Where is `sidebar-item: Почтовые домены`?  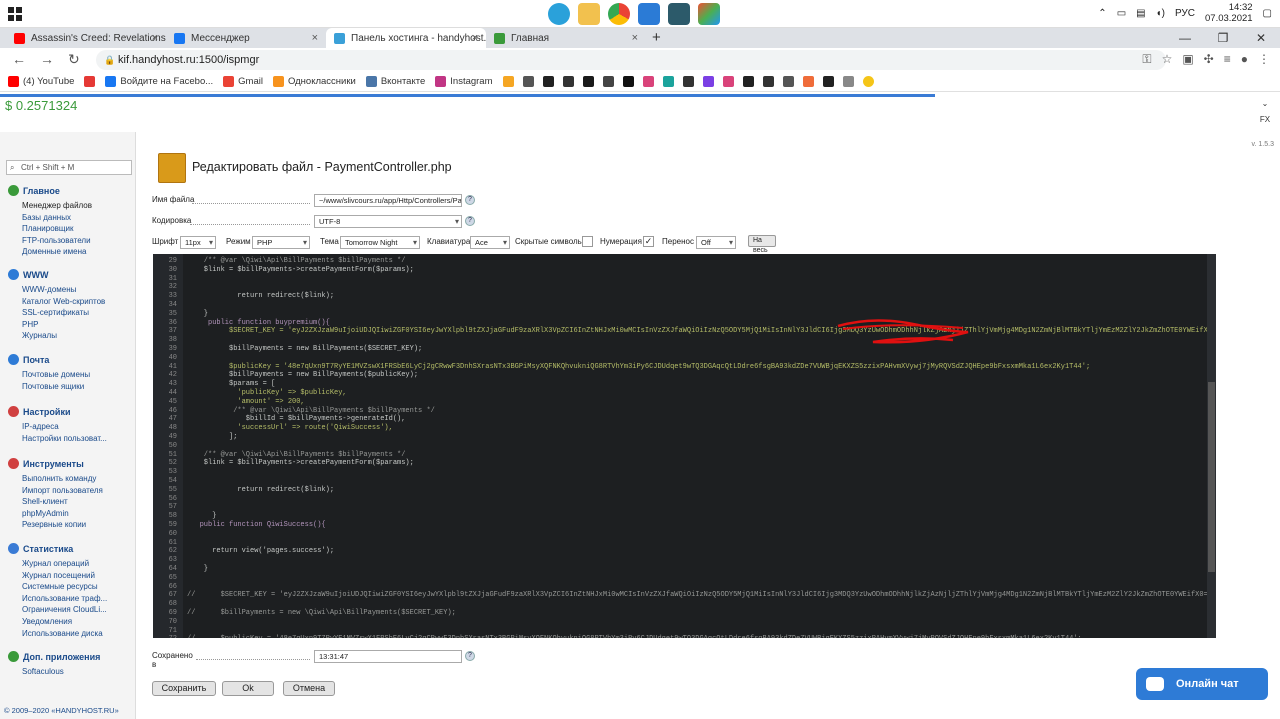
sidebar-item: Почтовые домены is located at coordinates (49, 375).